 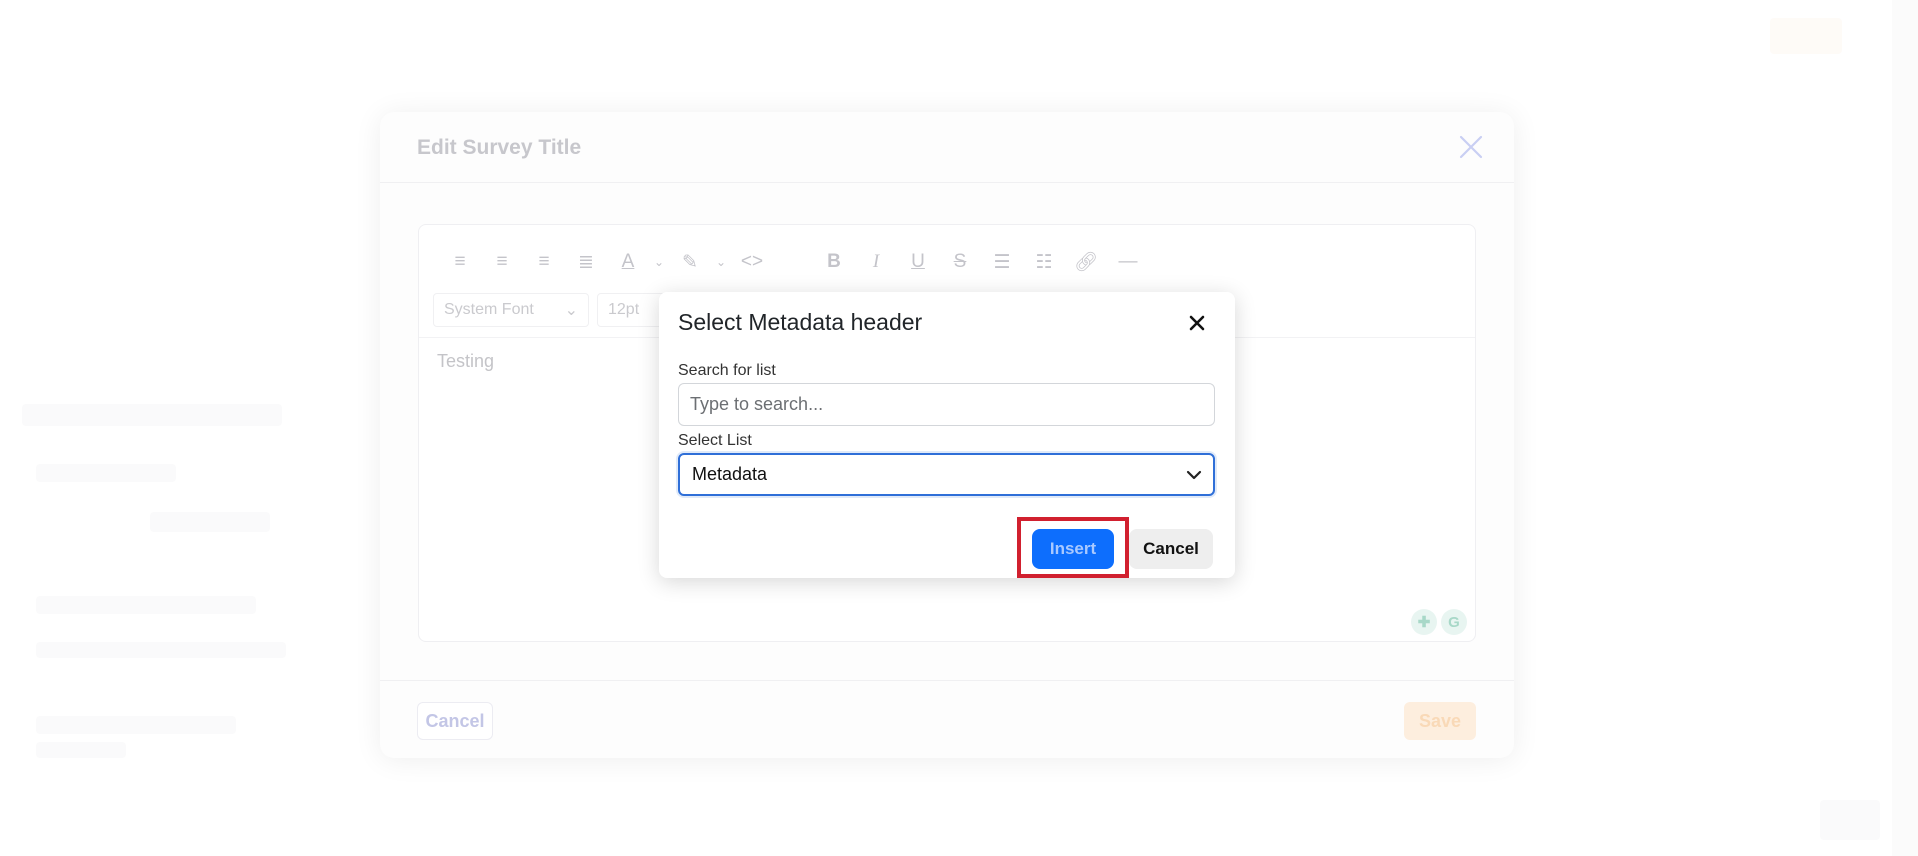 What do you see at coordinates (727, 370) in the screenshot?
I see `search-label: Search for list` at bounding box center [727, 370].